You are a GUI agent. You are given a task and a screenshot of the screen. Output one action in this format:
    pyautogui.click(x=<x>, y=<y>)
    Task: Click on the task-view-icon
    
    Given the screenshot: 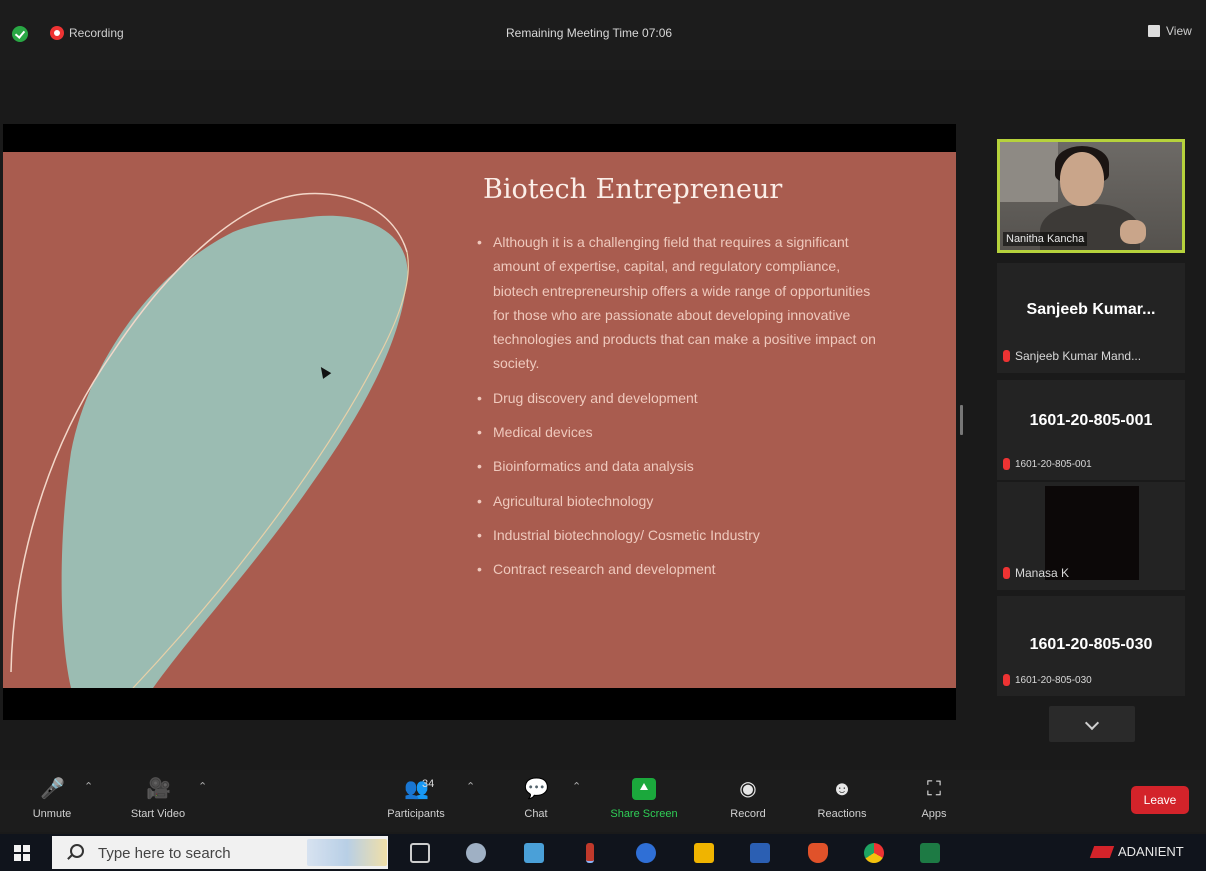 What is the action you would take?
    pyautogui.click(x=420, y=853)
    